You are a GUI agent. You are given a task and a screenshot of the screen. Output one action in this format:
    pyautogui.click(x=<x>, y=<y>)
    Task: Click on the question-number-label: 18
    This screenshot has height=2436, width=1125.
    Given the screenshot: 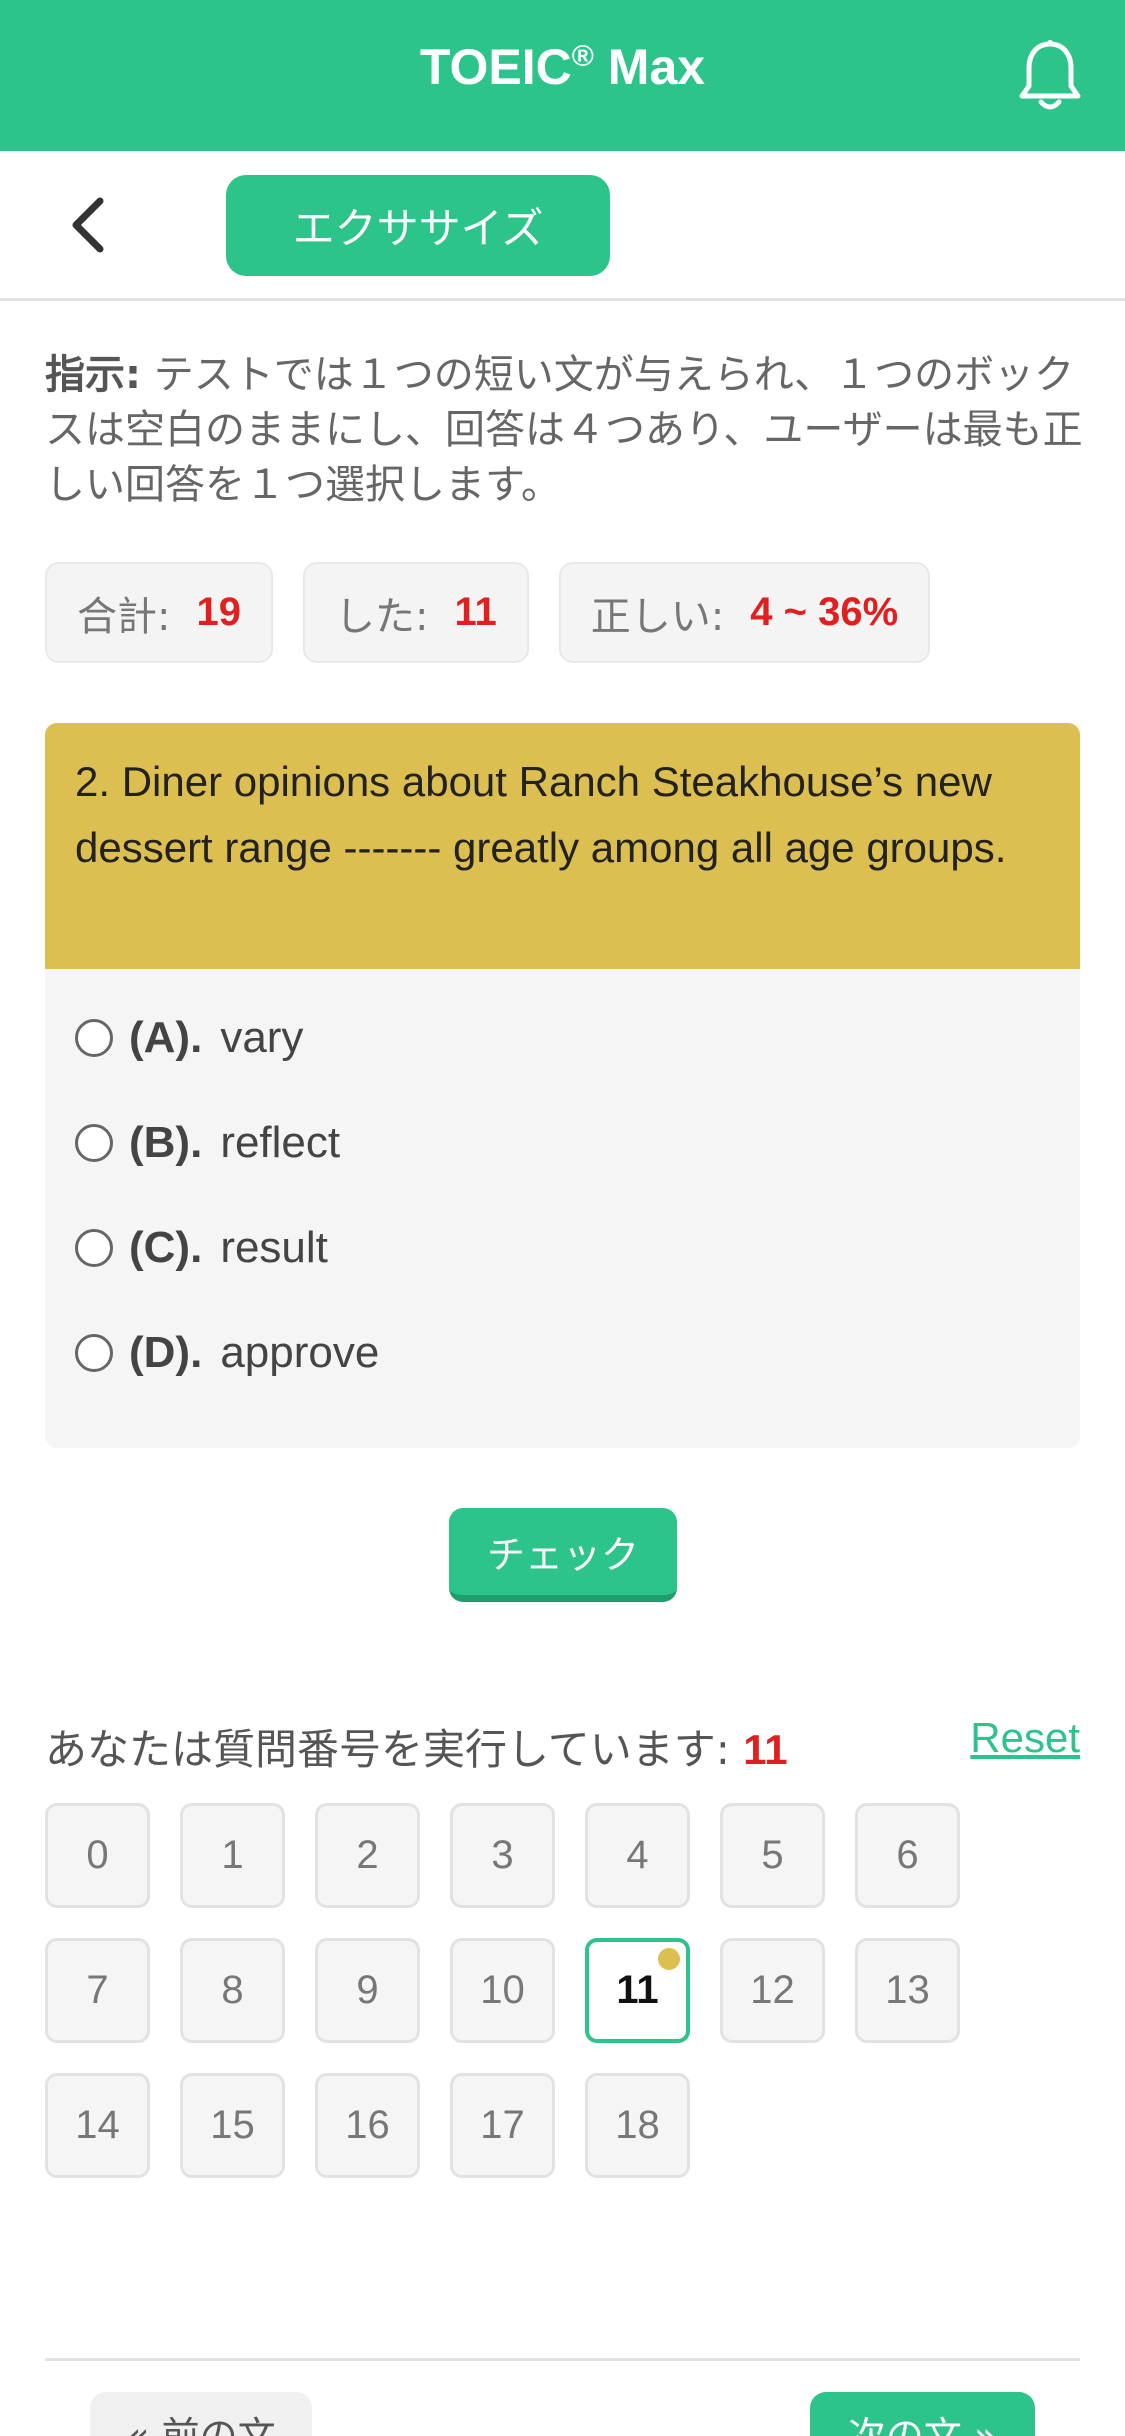 What is the action you would take?
    pyautogui.click(x=637, y=2125)
    